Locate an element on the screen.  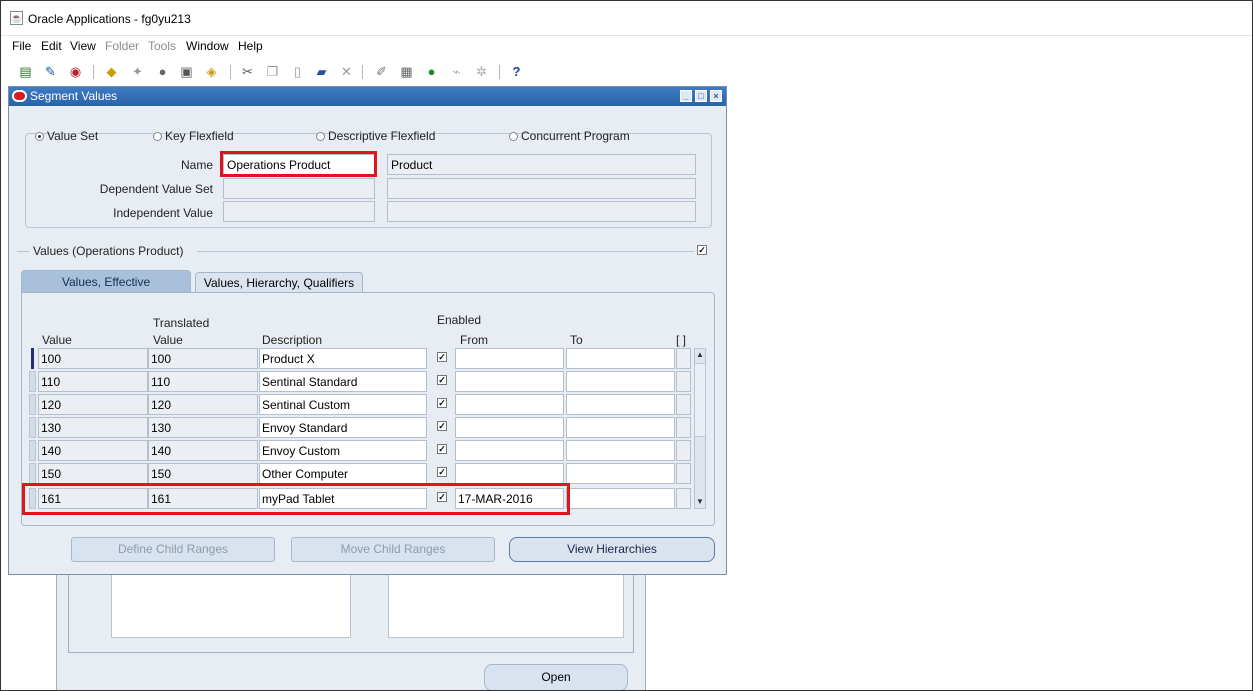
value-cell: 120 is located at coordinates (93, 404).